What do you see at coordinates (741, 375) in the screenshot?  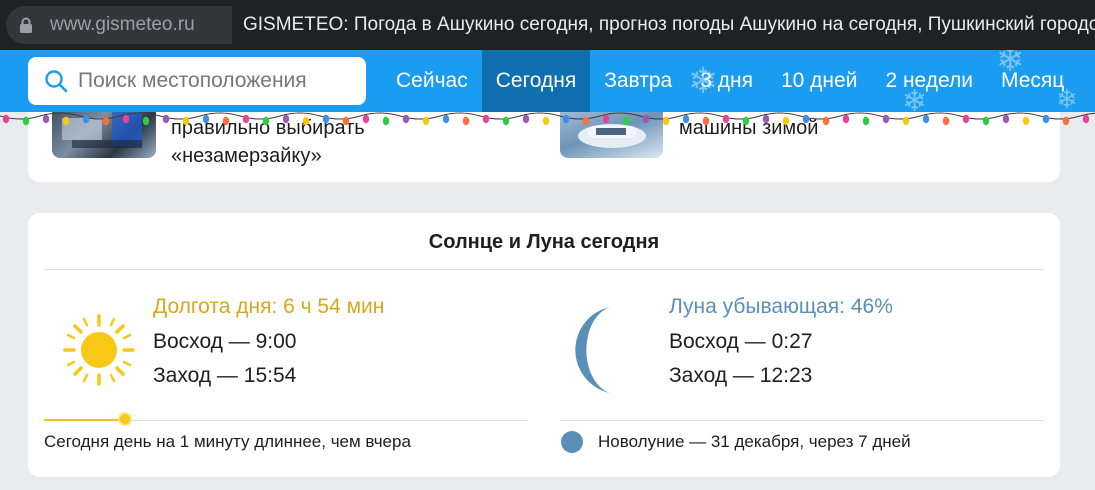 I see `moonset-time: Заход — 12:23` at bounding box center [741, 375].